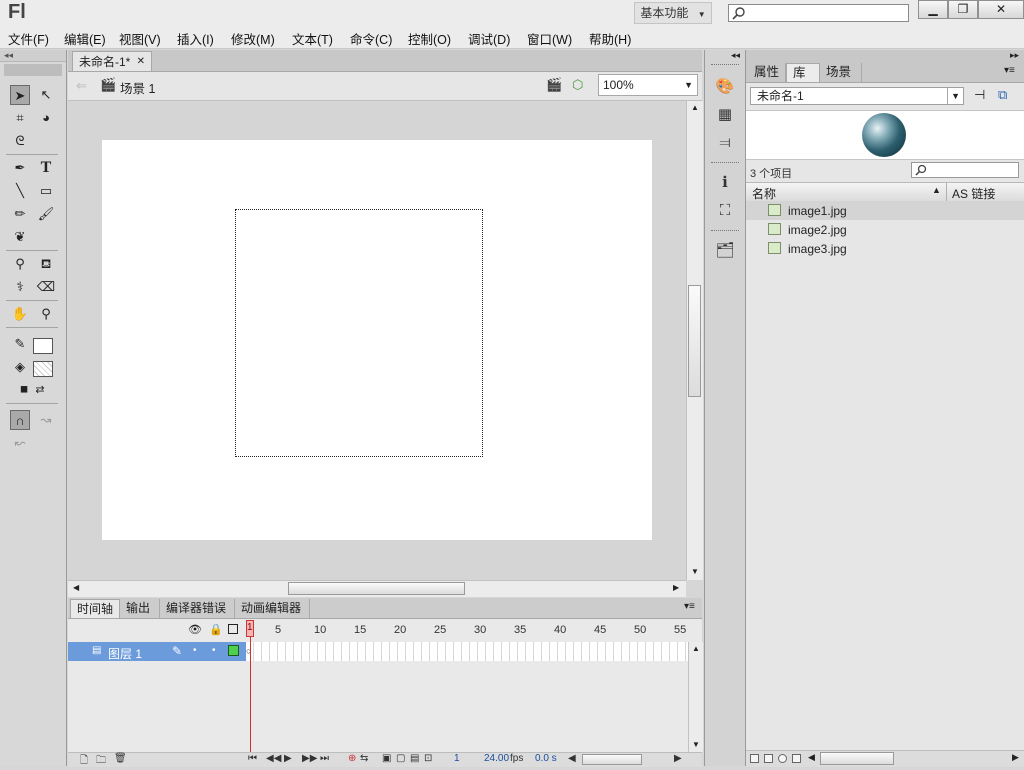 This screenshot has height=770, width=1024. Describe the element at coordinates (46, 420) in the screenshot. I see `smooth-icon: ↝` at that location.